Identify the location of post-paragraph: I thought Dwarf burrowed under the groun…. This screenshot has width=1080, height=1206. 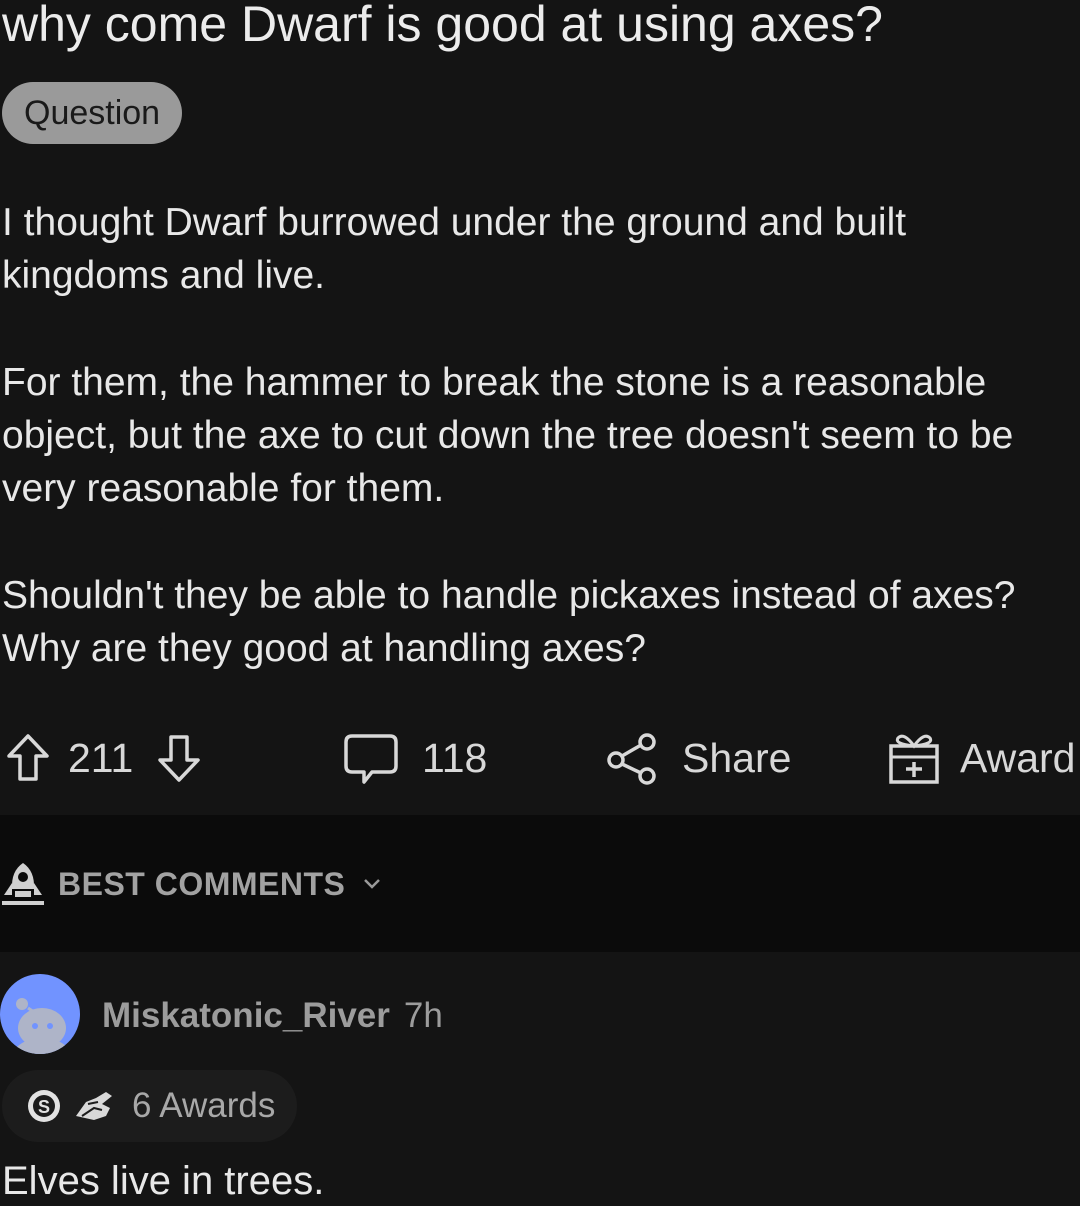
(454, 249).